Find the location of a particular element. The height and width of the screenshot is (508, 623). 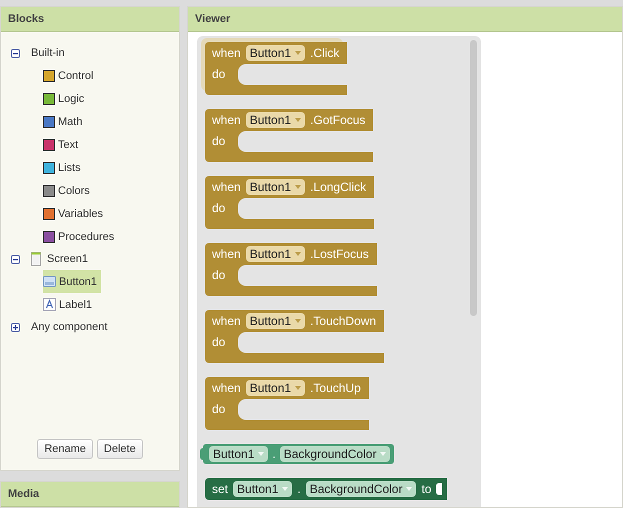

panel-title: Blocks is located at coordinates (90, 19).